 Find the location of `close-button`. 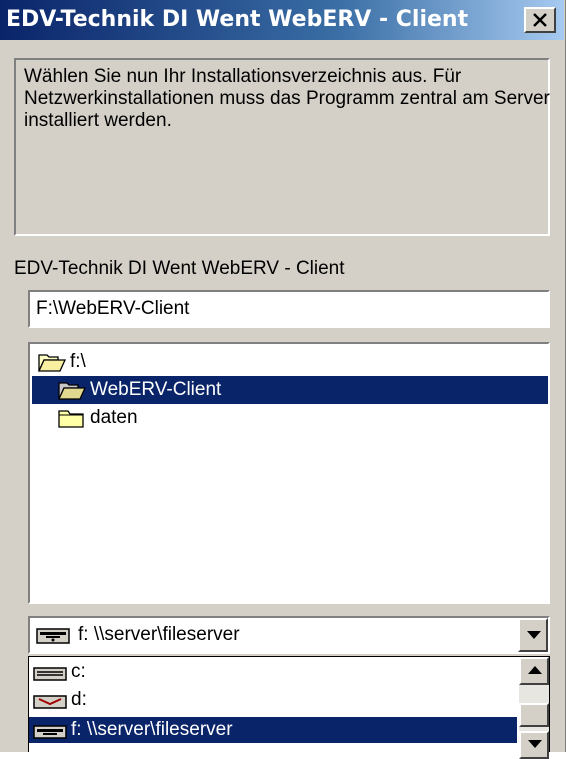

close-button is located at coordinates (540, 20).